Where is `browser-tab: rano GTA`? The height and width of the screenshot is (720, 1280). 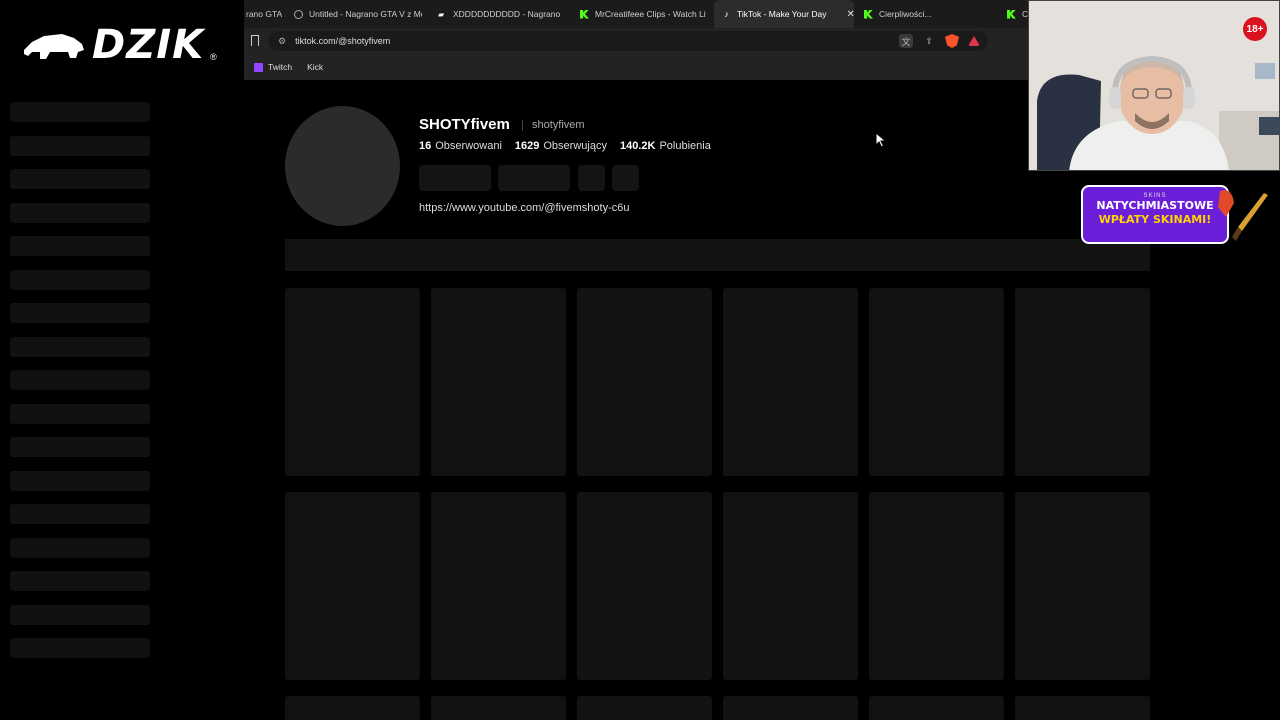
browser-tab: rano GTA is located at coordinates (264, 14).